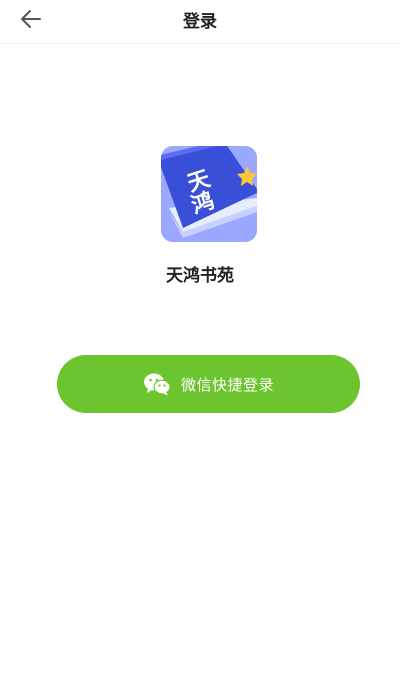  What do you see at coordinates (200, 276) in the screenshot?
I see `app-name: 天鸿书苑` at bounding box center [200, 276].